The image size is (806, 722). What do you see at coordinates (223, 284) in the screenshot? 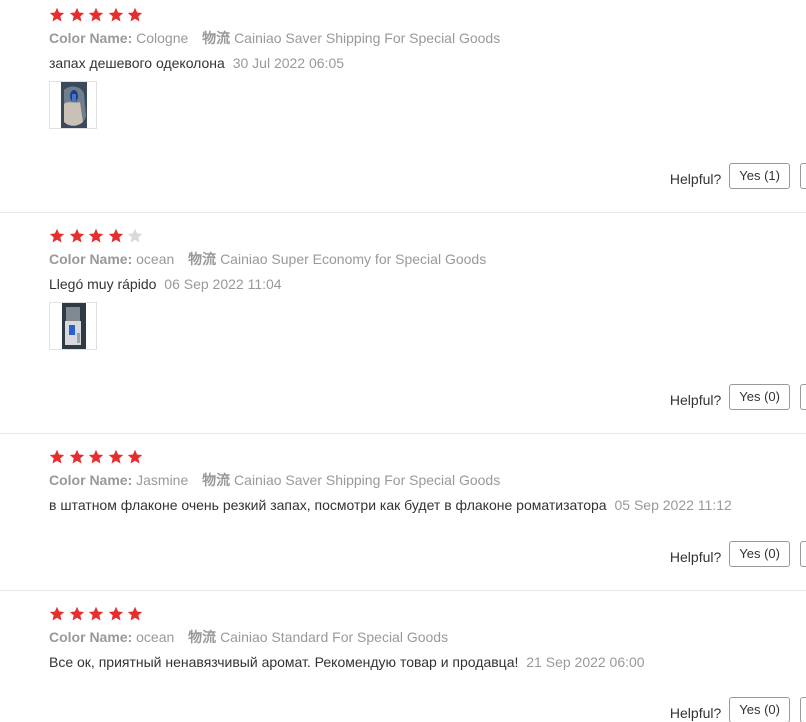
I see `review-date: 06 Sep 2022 11:04` at bounding box center [223, 284].